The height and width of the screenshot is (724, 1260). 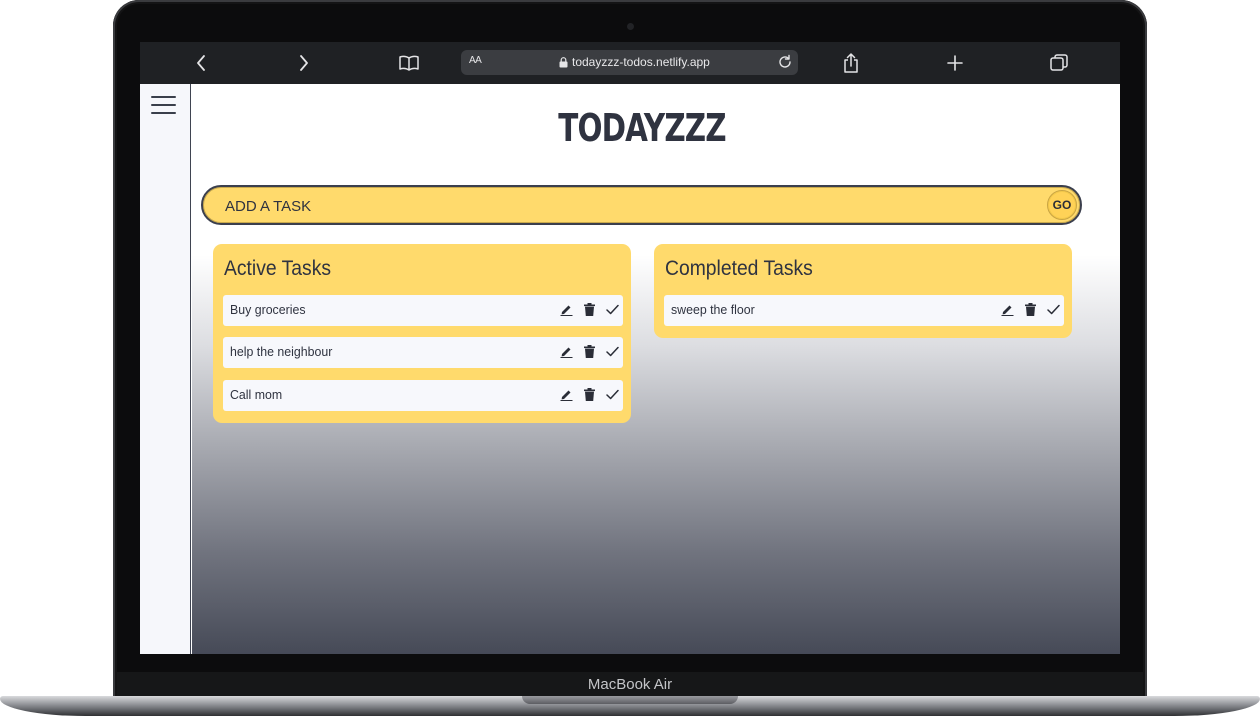 What do you see at coordinates (851, 63) in the screenshot?
I see `share-icon` at bounding box center [851, 63].